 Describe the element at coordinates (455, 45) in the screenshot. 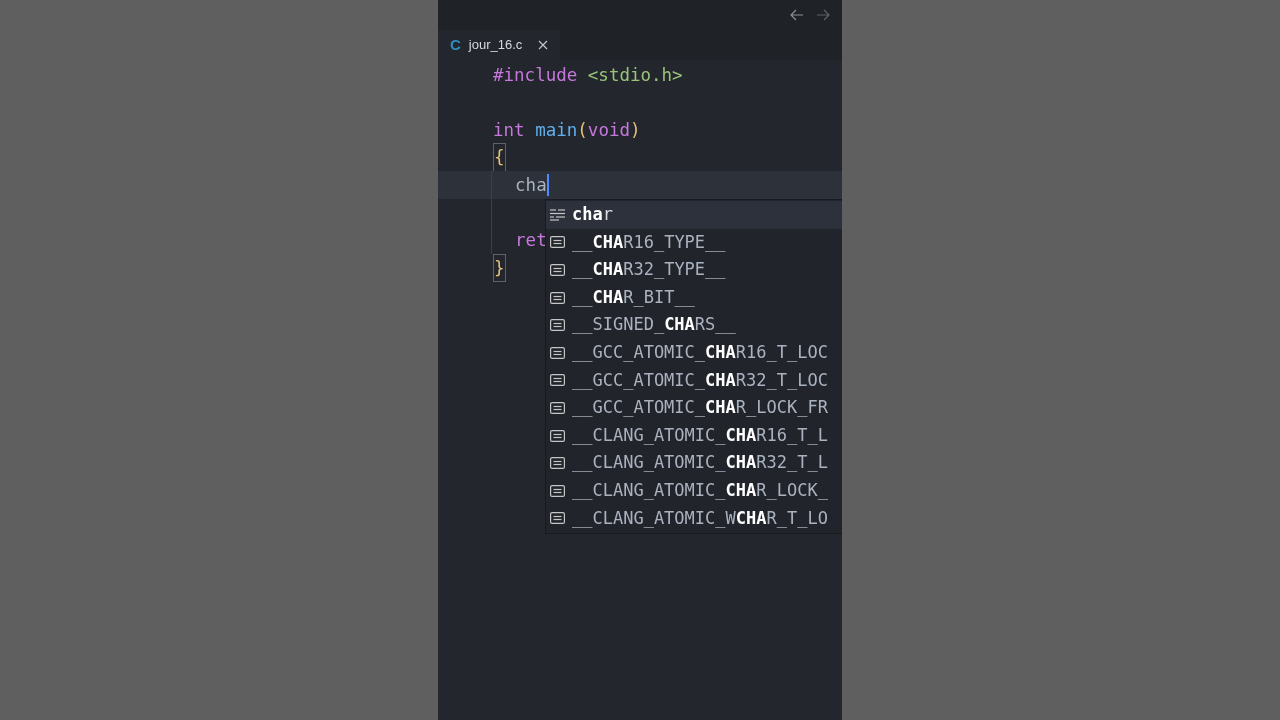

I see `c-language-icon: C` at that location.